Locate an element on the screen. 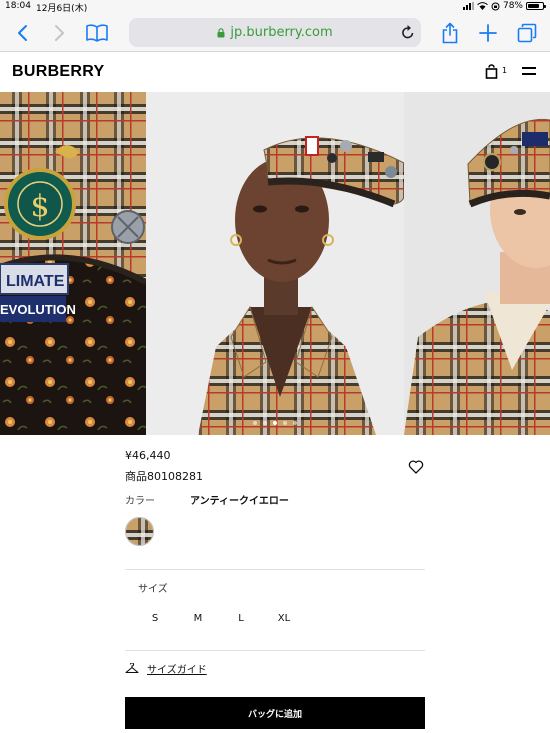 Image resolution: width=550 pixels, height=733 pixels. lock-icon is located at coordinates (221, 32).